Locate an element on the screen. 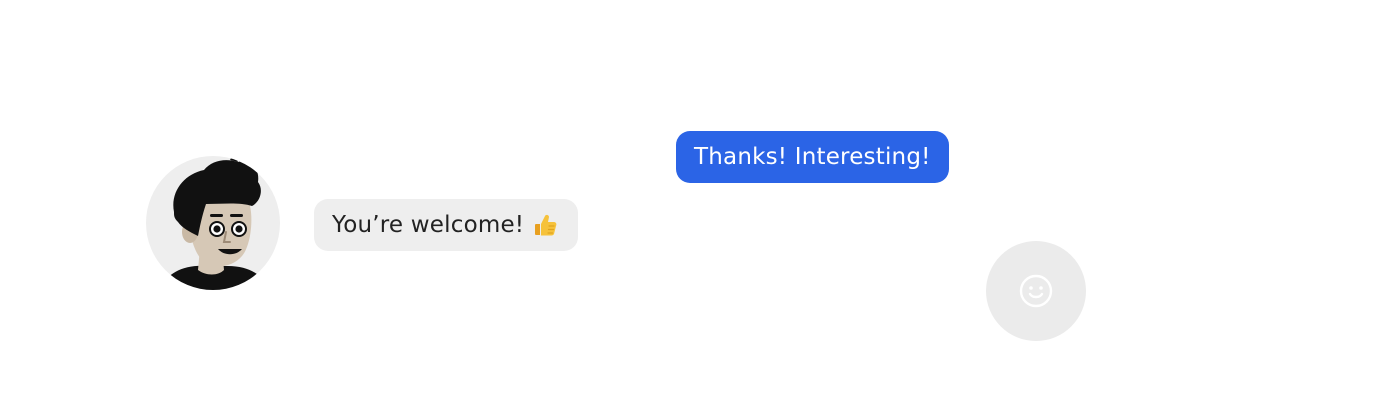 The width and height of the screenshot is (1400, 420). thumbs-up-emoji-icon is located at coordinates (546, 225).